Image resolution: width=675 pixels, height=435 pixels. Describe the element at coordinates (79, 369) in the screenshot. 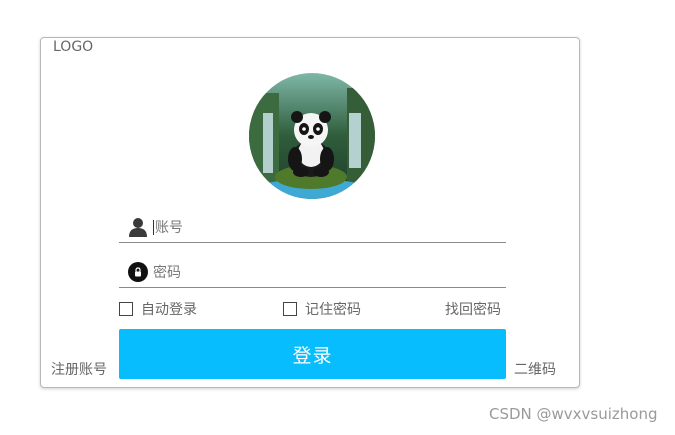

I see `register-link: 注册账号` at that location.